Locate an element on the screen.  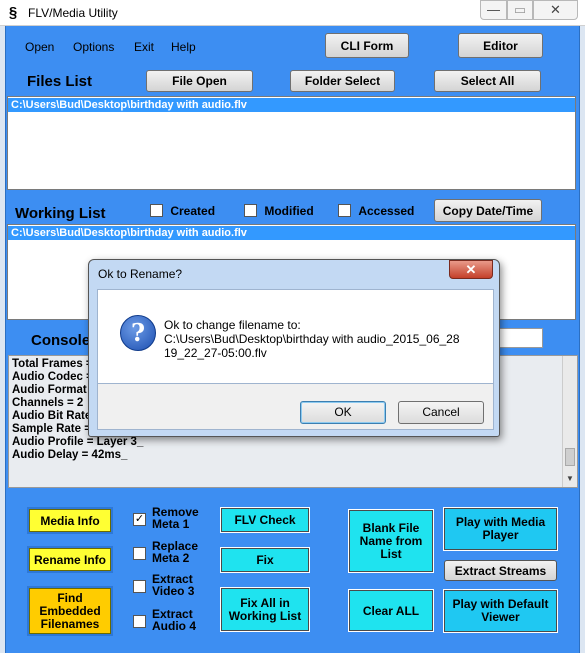
accessed-label: Accessed is located at coordinates (386, 211).